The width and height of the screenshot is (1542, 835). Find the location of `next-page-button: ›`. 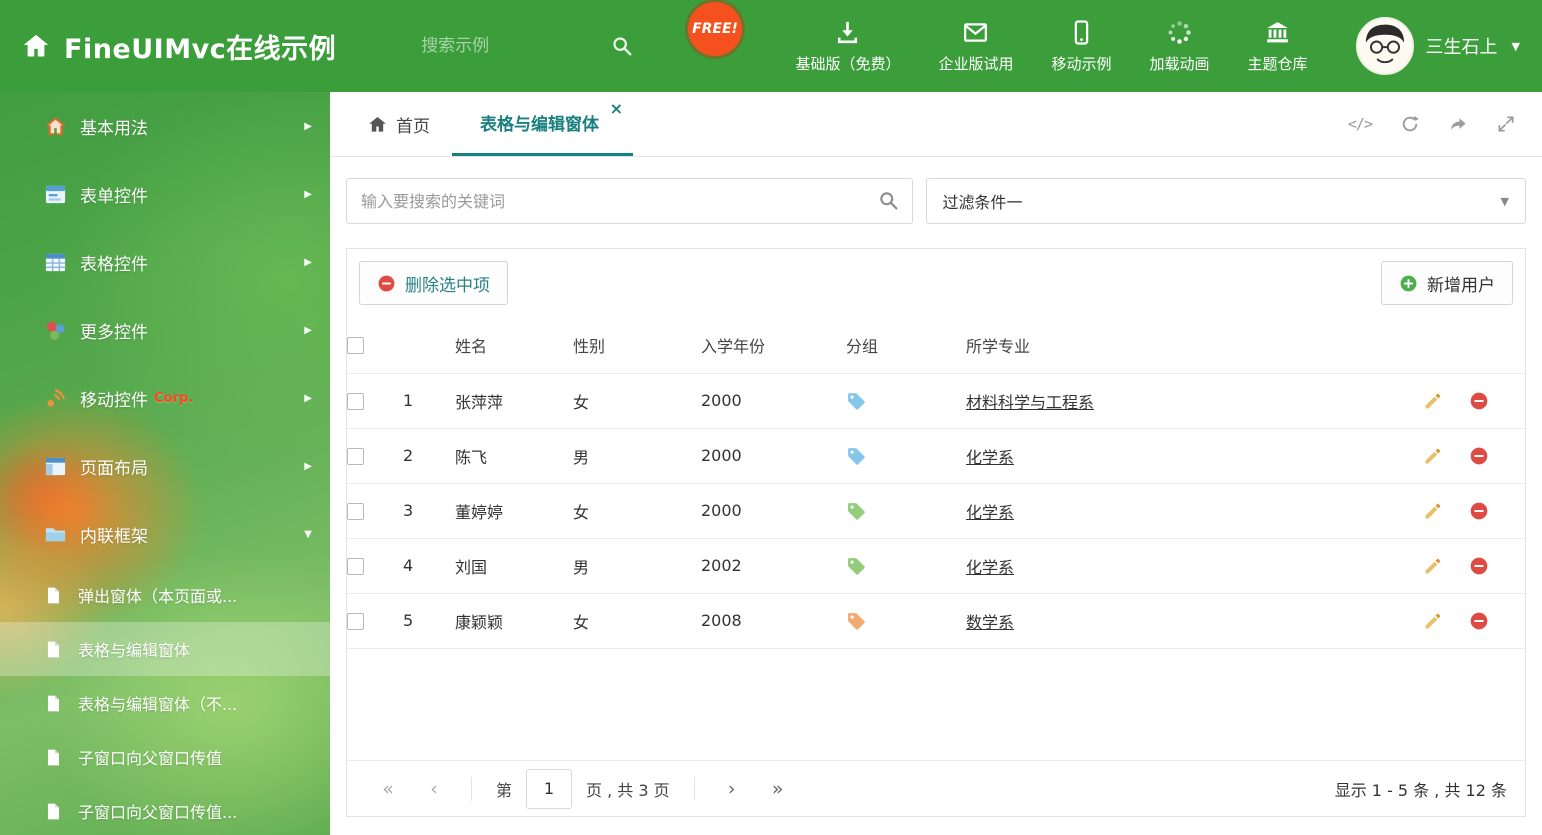

next-page-button: › is located at coordinates (732, 789).